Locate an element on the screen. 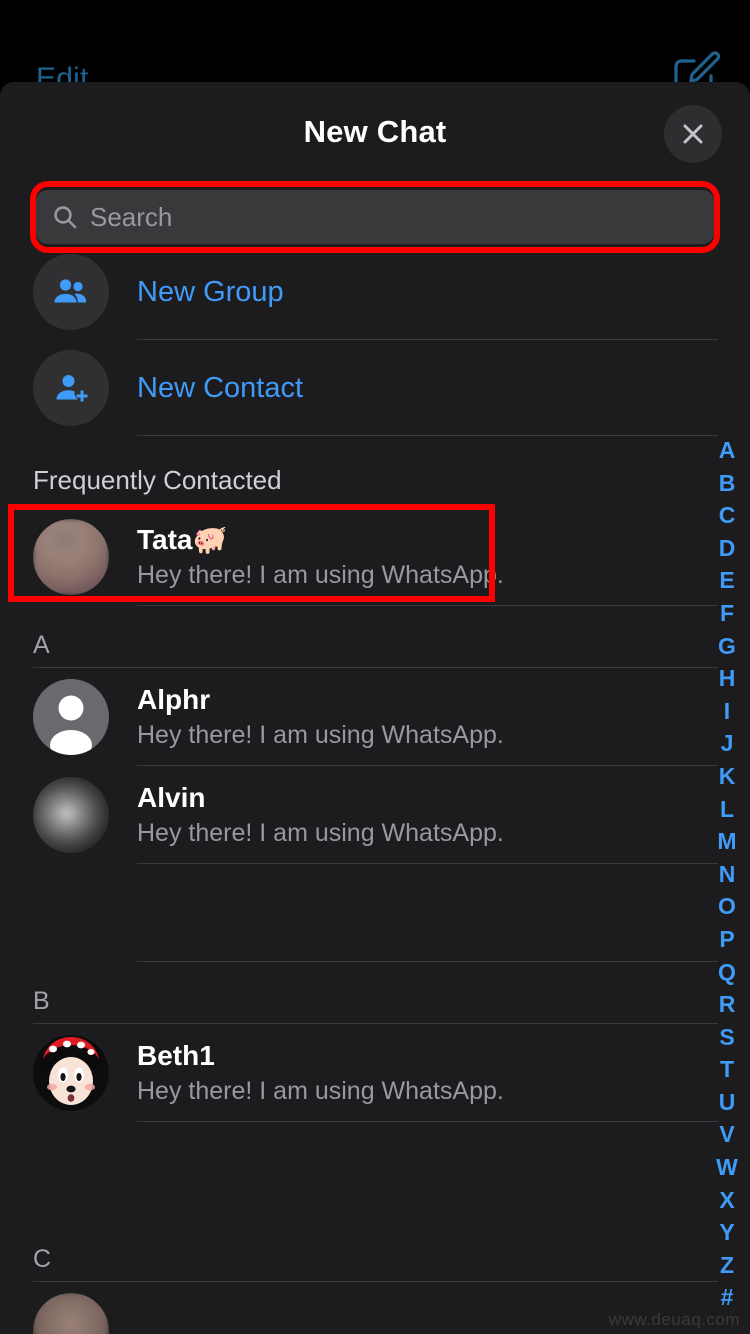  index-letter-x: X is located at coordinates (726, 1200).